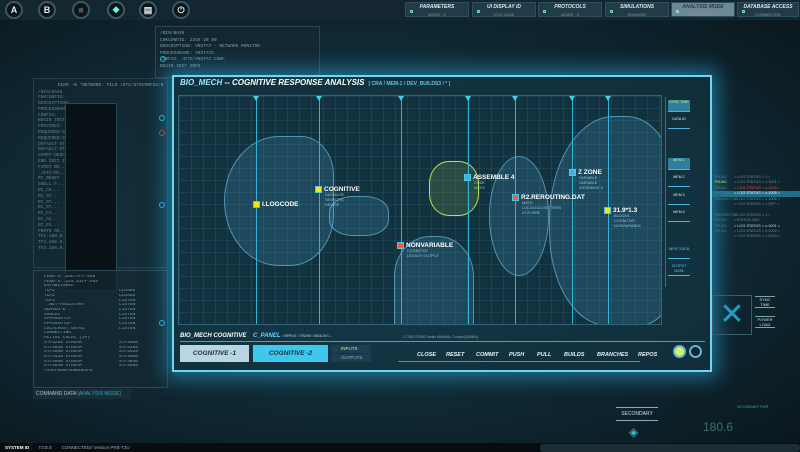 The height and width of the screenshot is (452, 800). Describe the element at coordinates (757, 182) in the screenshot. I see `log-status: = LOG STATUS = x-1001 =` at that location.